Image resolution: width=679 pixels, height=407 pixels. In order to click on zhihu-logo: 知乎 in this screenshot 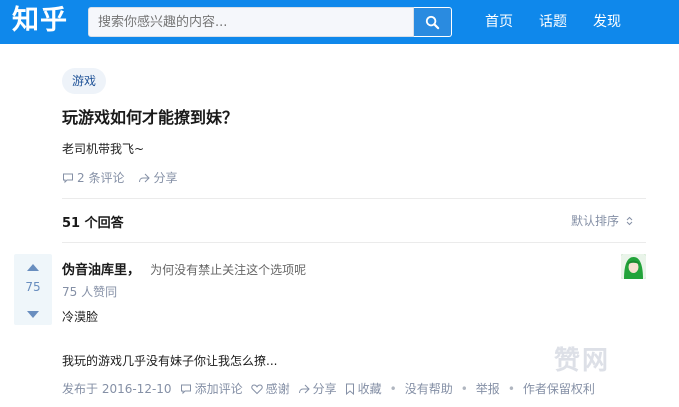, I will do `click(40, 21)`.